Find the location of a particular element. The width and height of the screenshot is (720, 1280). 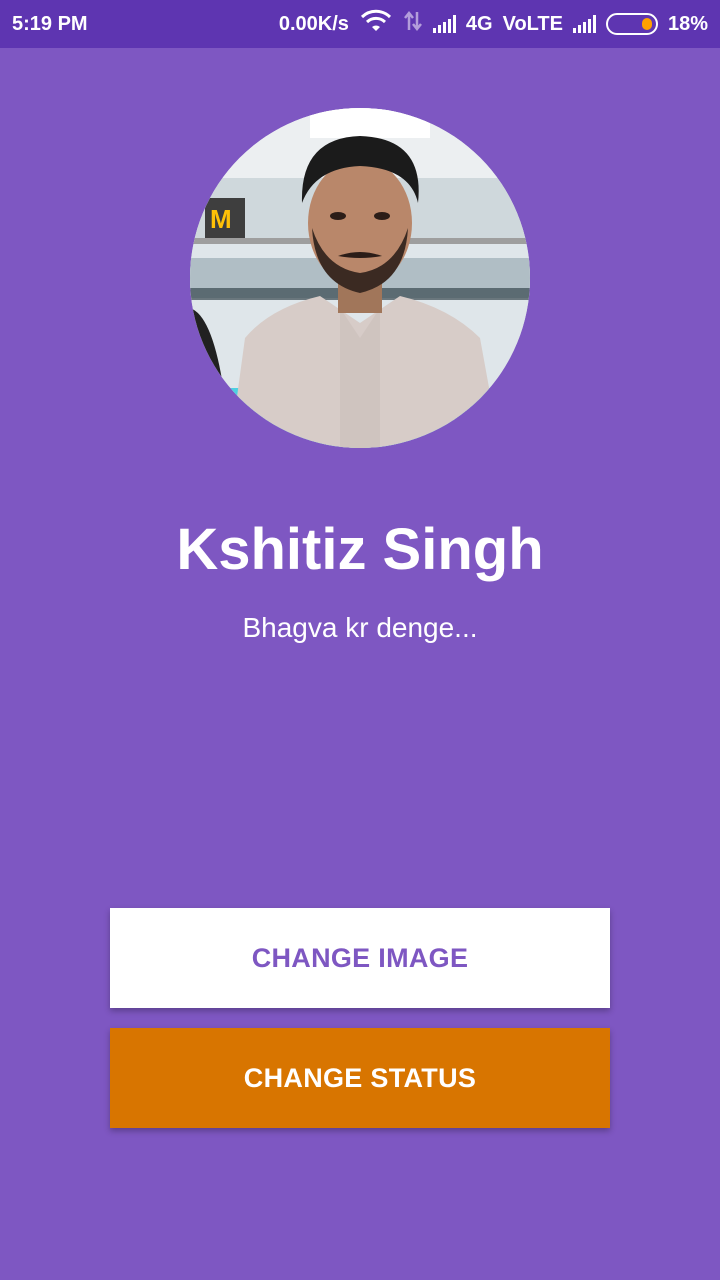

battery-percent: 18% is located at coordinates (687, 23).